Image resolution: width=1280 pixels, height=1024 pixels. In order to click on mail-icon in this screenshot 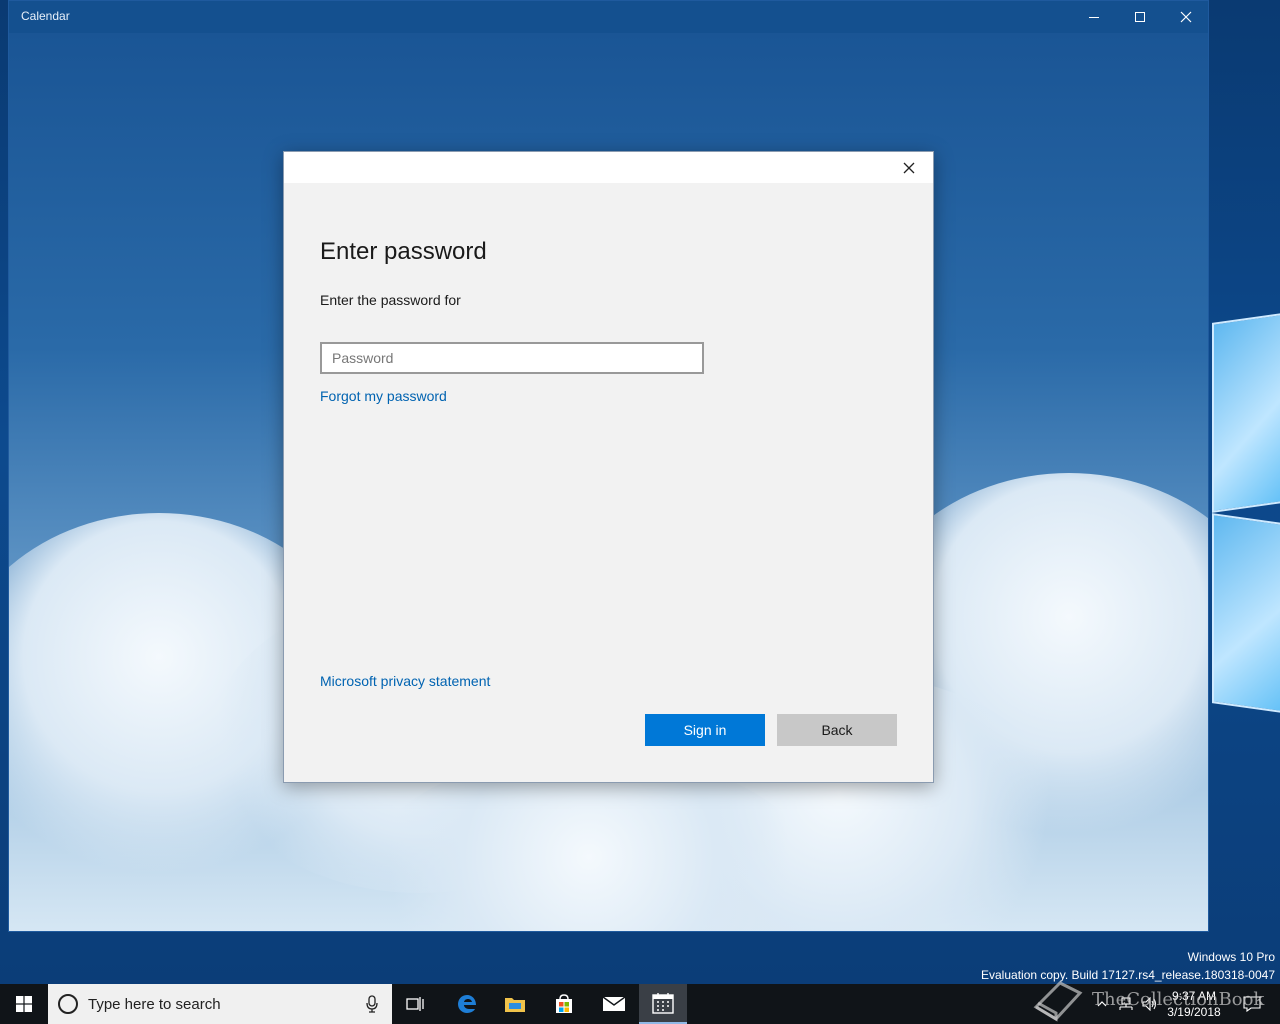, I will do `click(614, 1003)`.